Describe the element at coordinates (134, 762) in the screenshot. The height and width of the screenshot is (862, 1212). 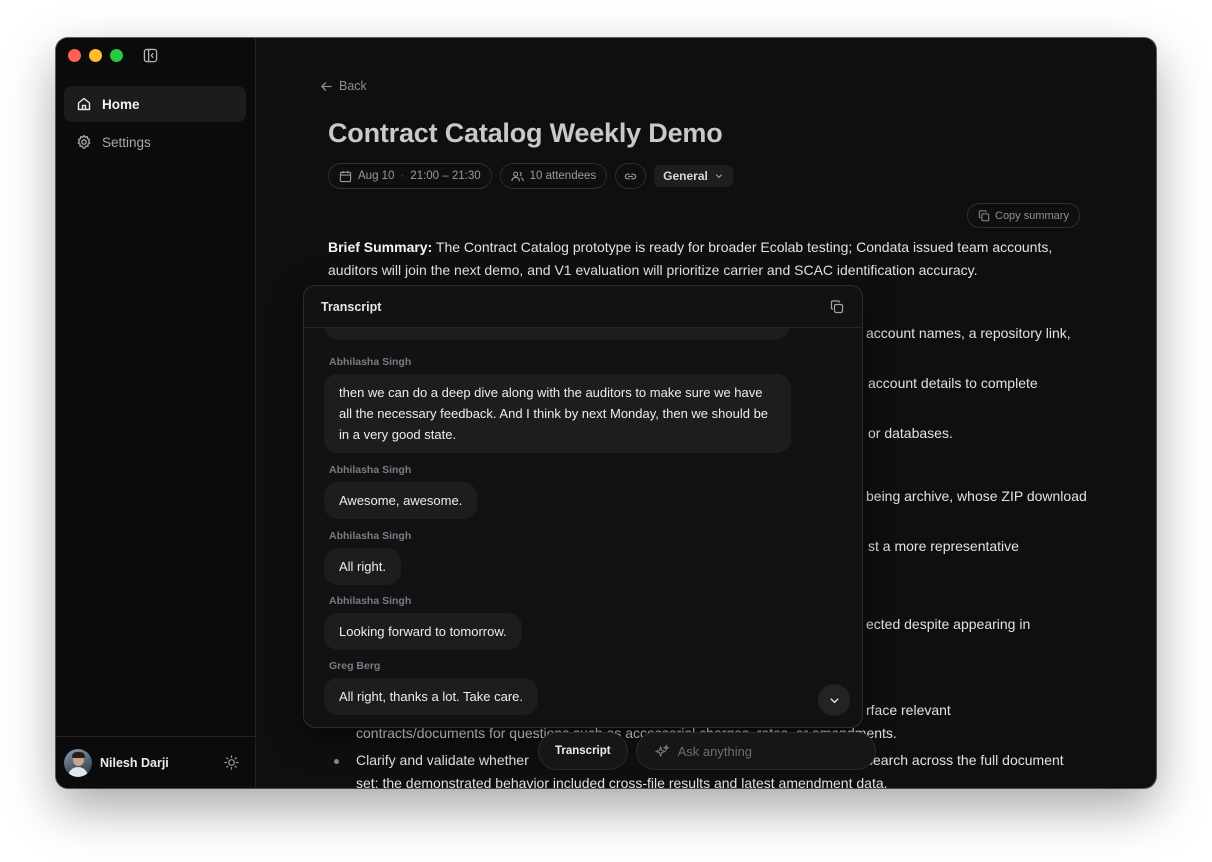
I see `user-name: Nilesh Darji` at that location.